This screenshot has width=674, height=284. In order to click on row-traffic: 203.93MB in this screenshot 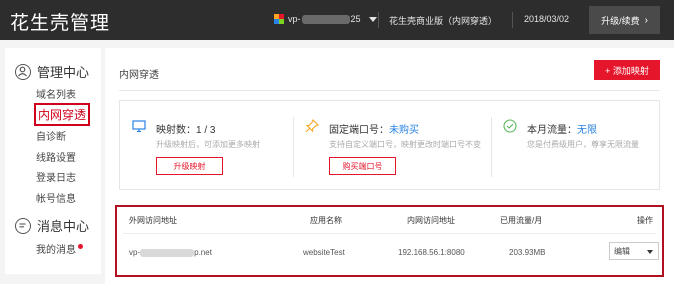, I will do `click(527, 252)`.